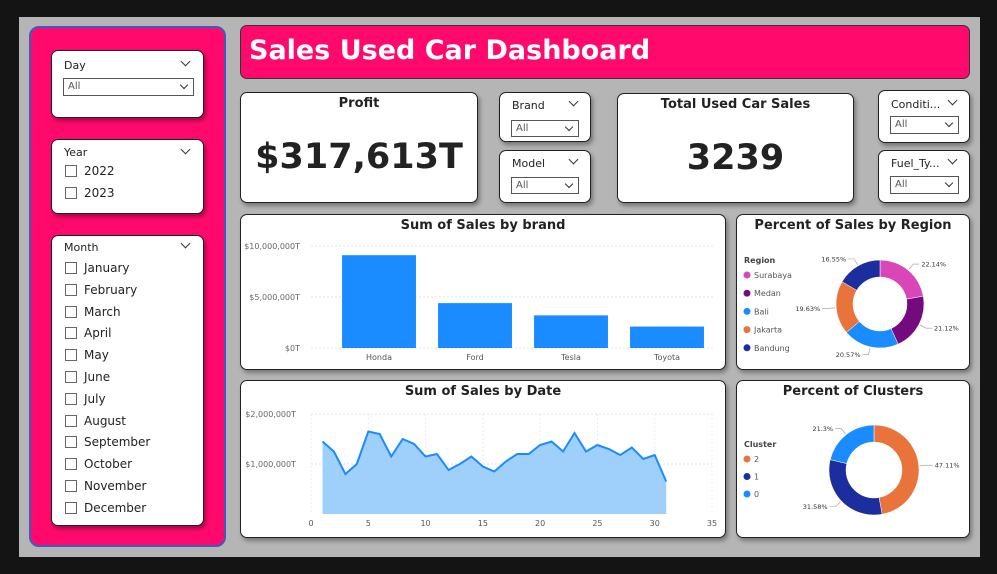 This screenshot has height=574, width=997. Describe the element at coordinates (773, 275) in the screenshot. I see `legend-label: Surabaya` at that location.